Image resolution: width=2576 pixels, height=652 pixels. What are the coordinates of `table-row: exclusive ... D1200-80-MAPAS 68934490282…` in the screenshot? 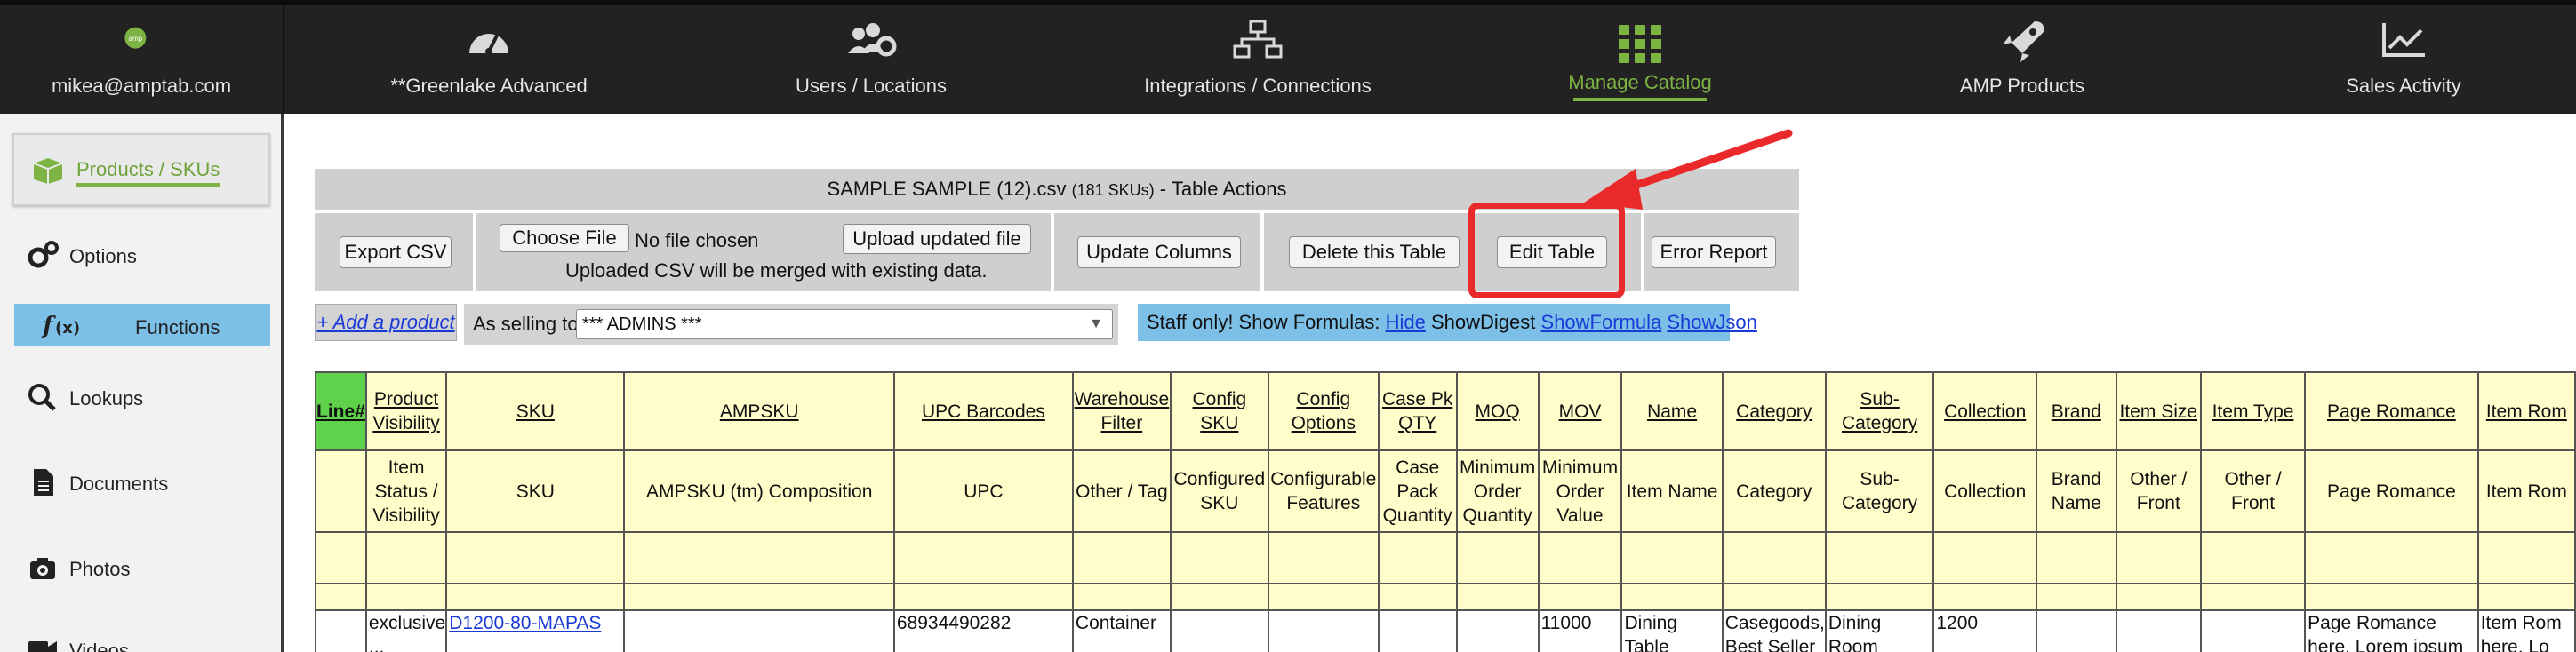 It's located at (1445, 630).